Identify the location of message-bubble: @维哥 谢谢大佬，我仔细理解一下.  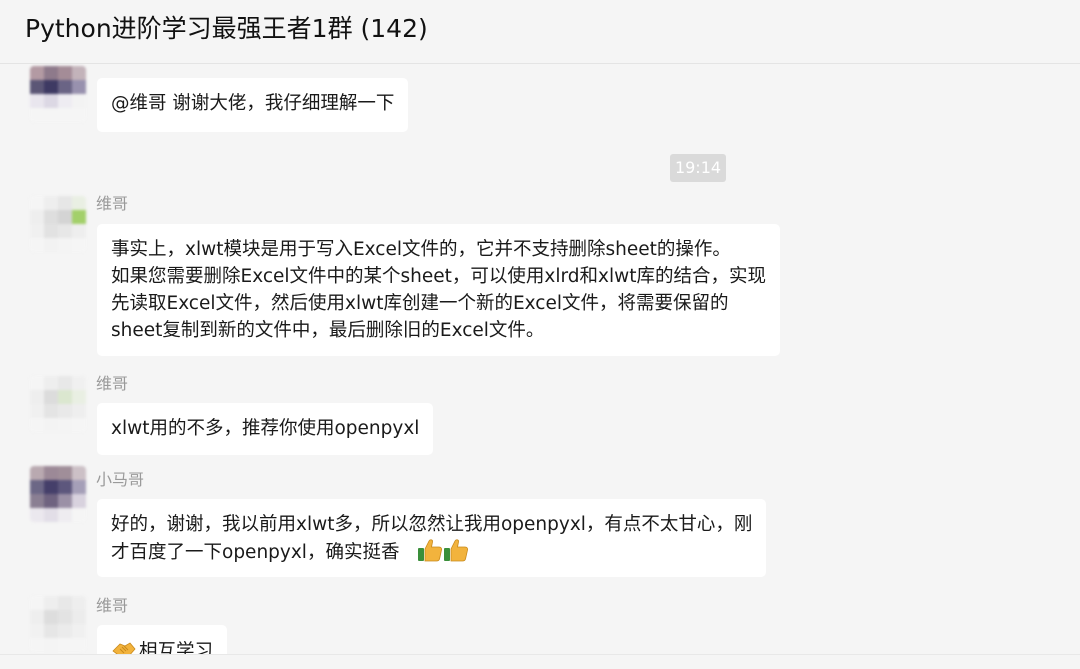
(253, 105).